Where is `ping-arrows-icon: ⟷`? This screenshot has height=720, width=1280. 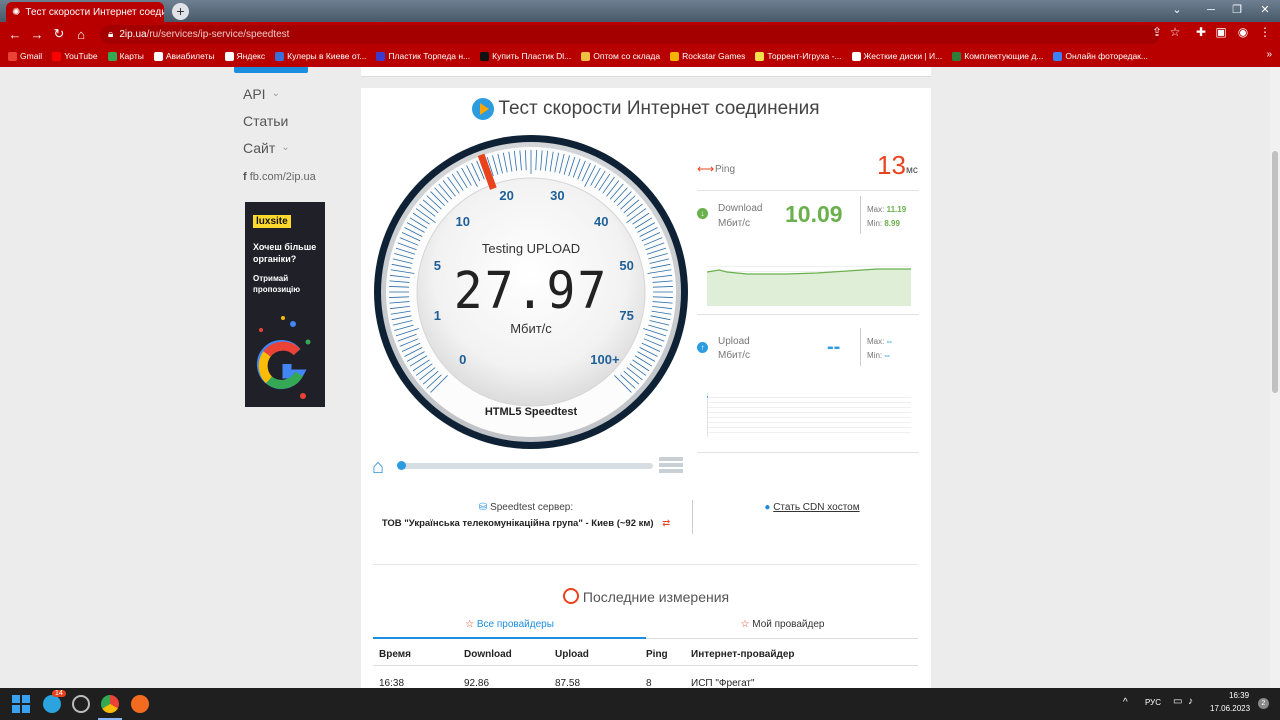 ping-arrows-icon: ⟷ is located at coordinates (706, 169).